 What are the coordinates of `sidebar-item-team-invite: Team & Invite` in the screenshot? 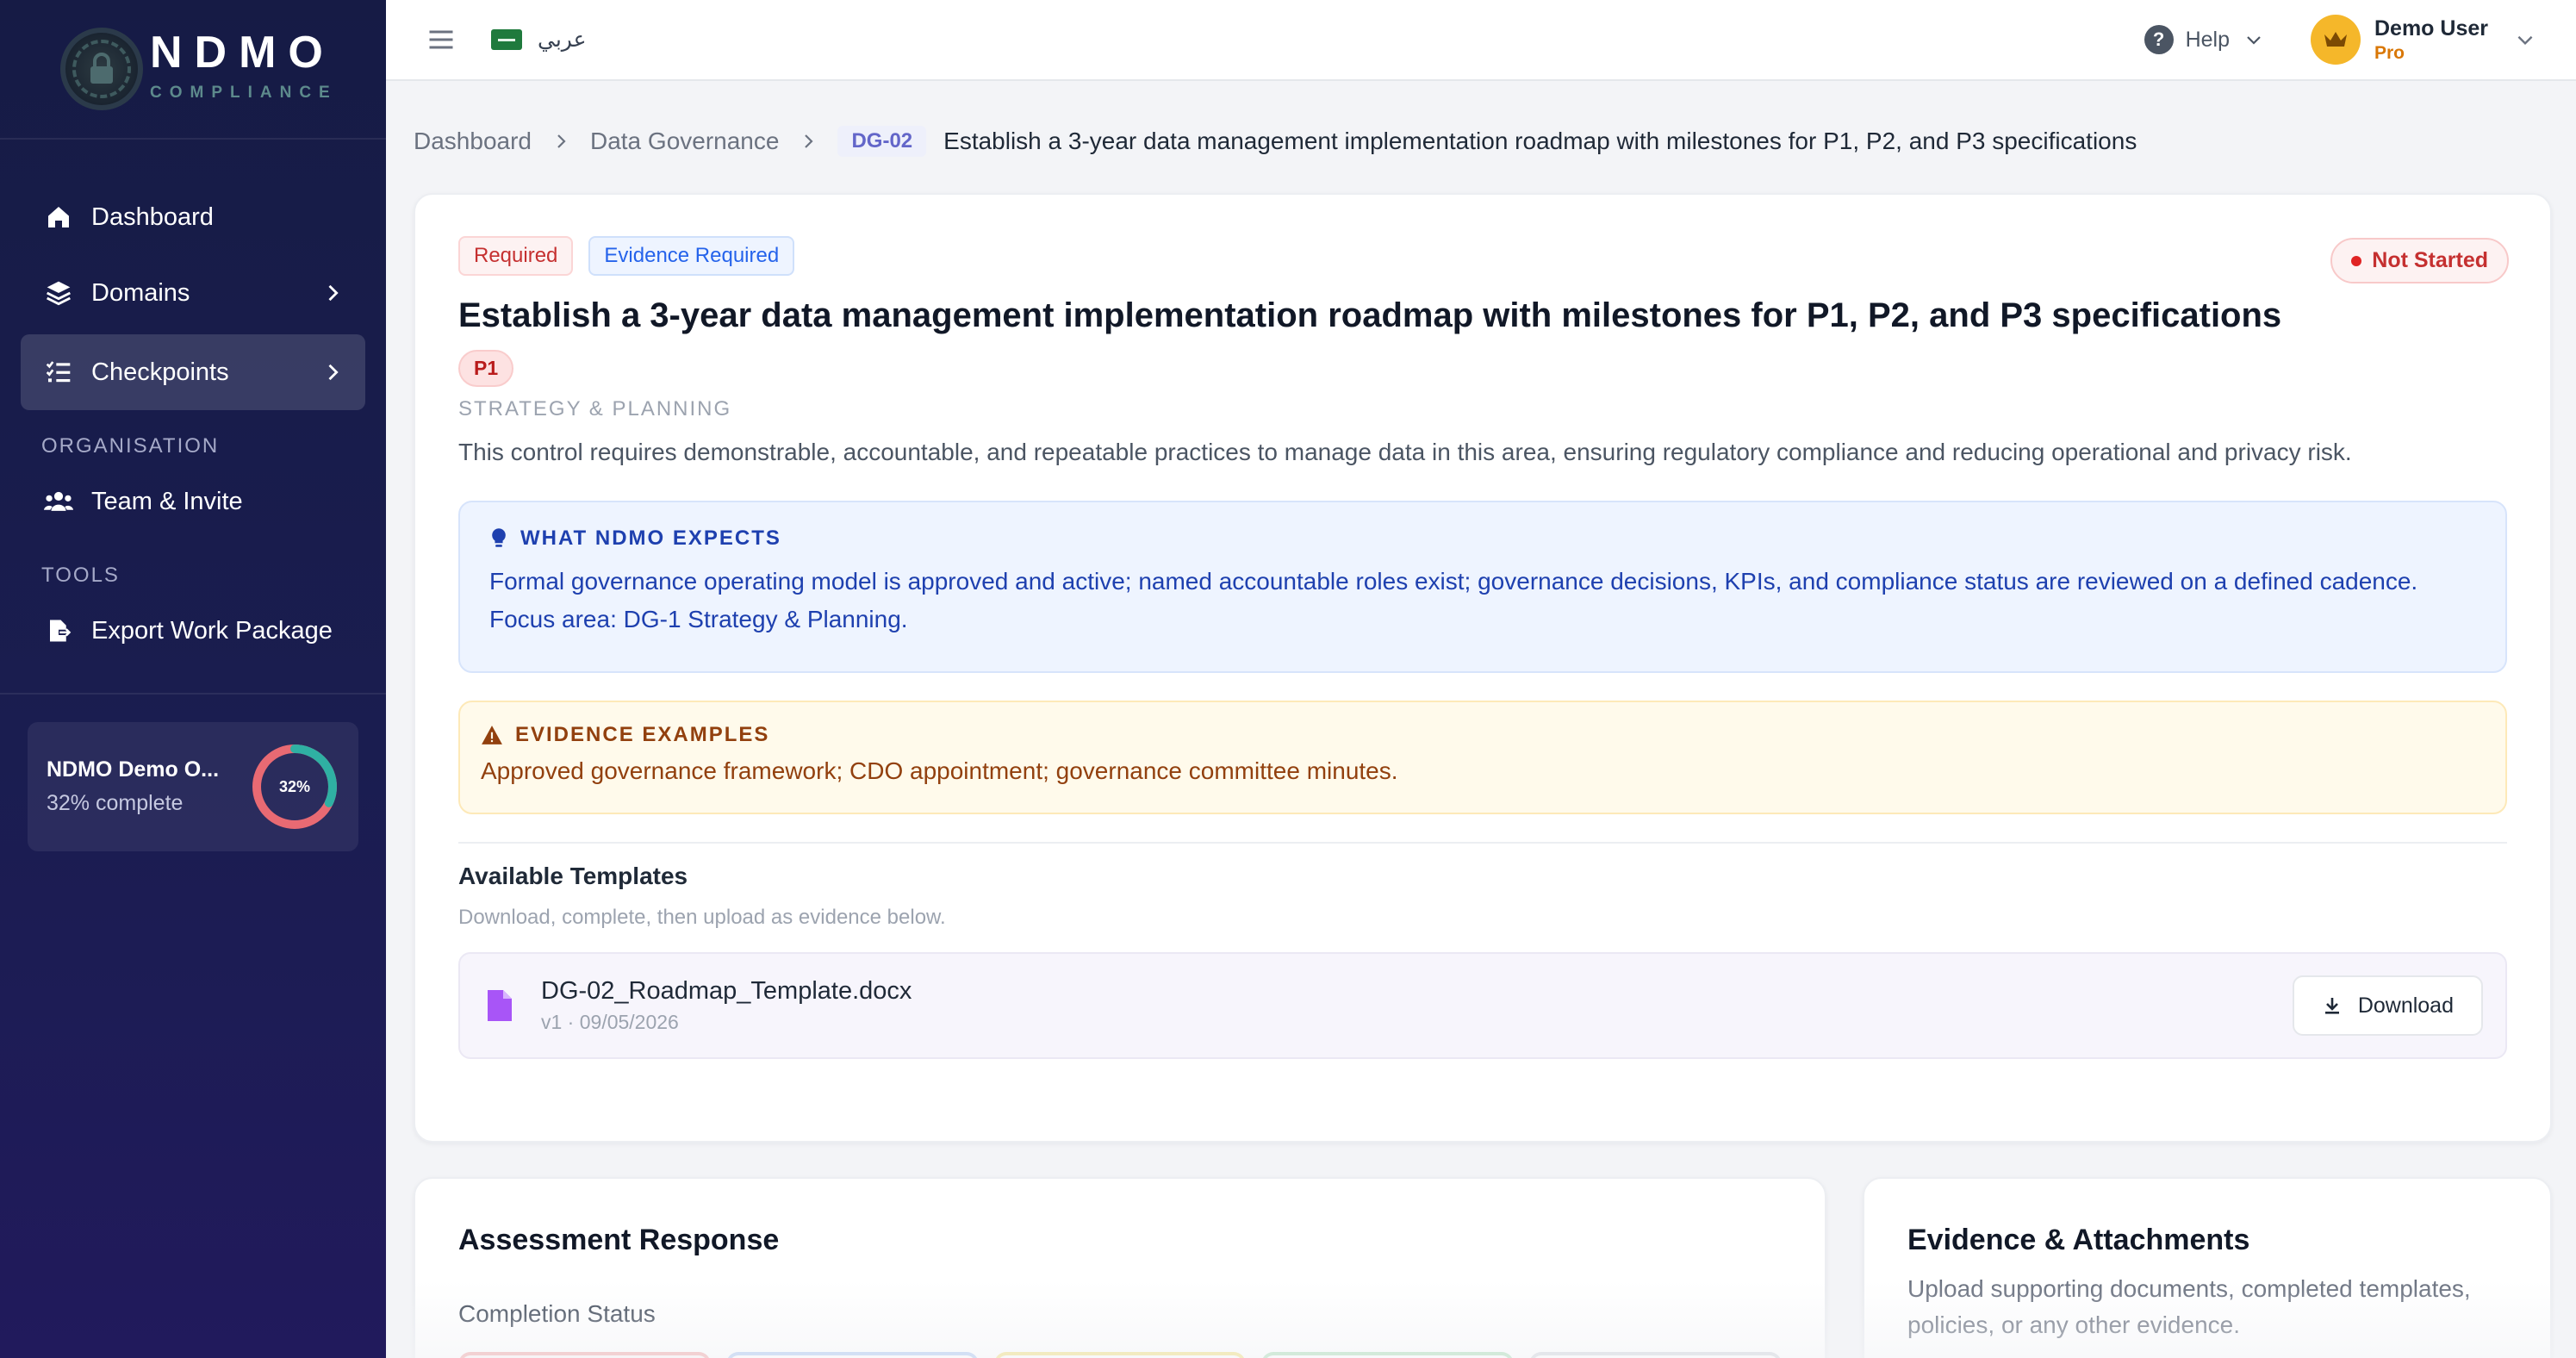 It's located at (193, 502).